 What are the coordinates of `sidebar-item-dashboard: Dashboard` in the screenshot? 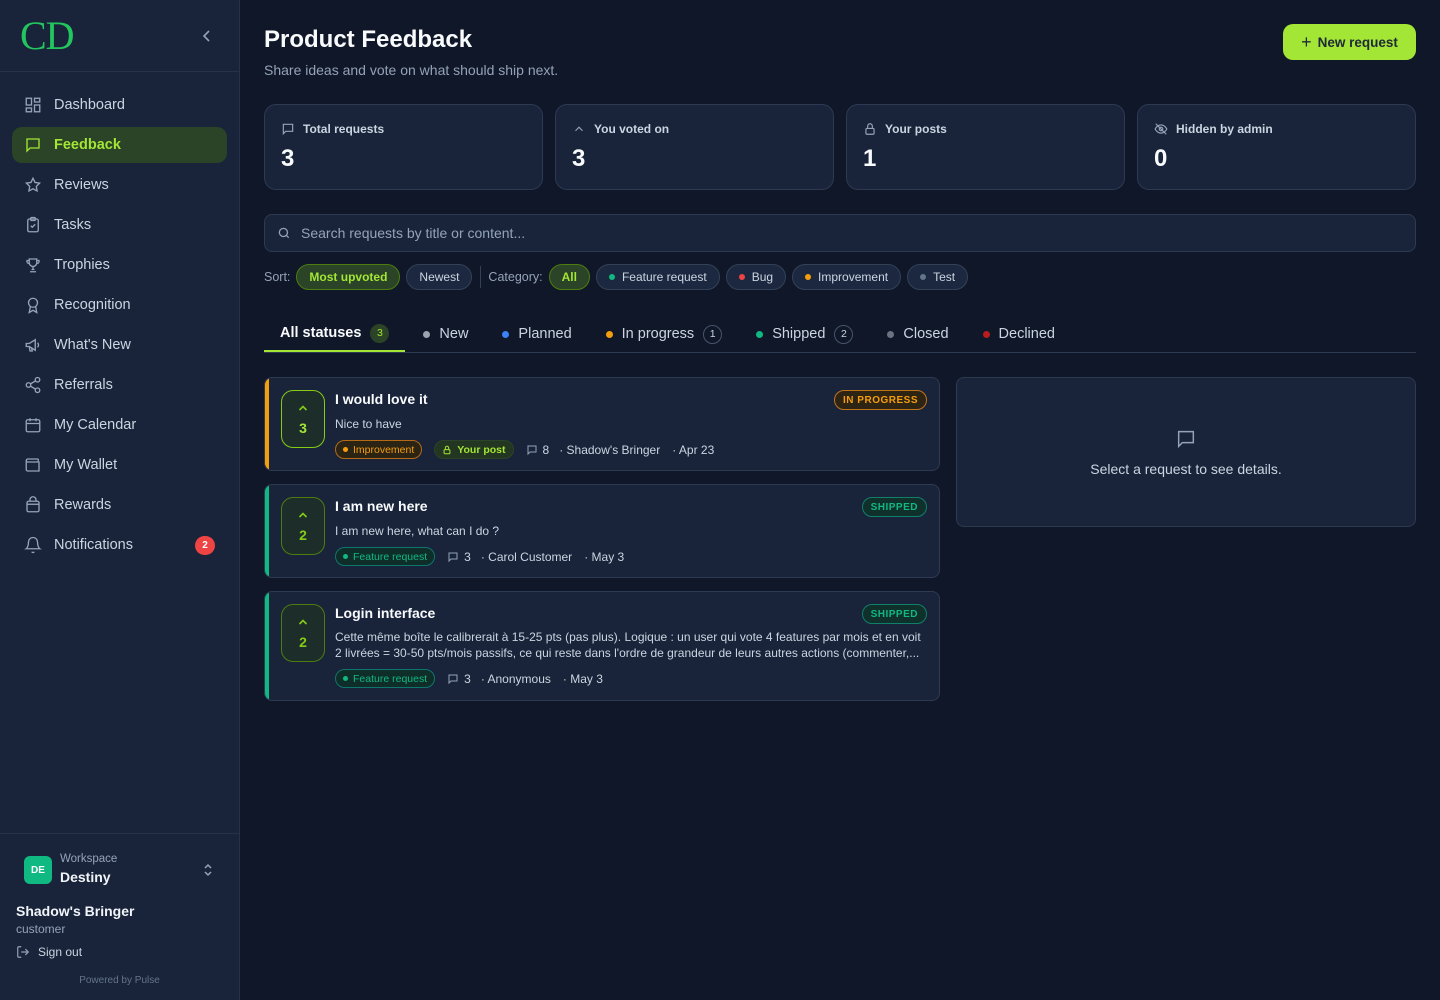 It's located at (119, 105).